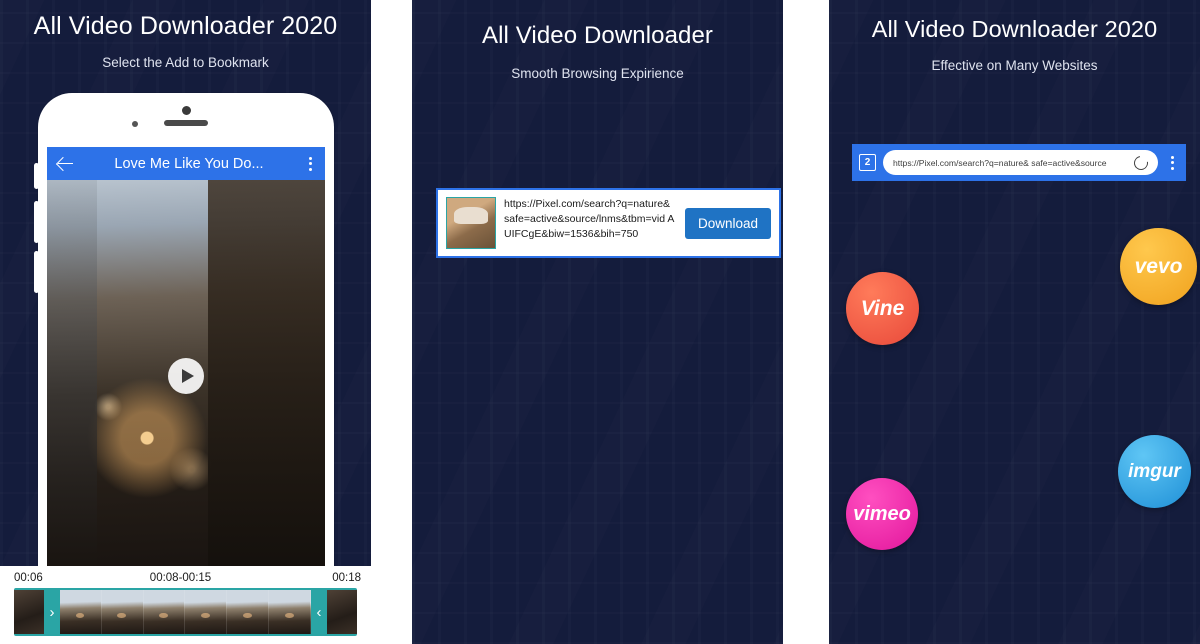 This screenshot has height=644, width=1200. What do you see at coordinates (346, 578) in the screenshot?
I see `timeline-end-time: 00:18` at bounding box center [346, 578].